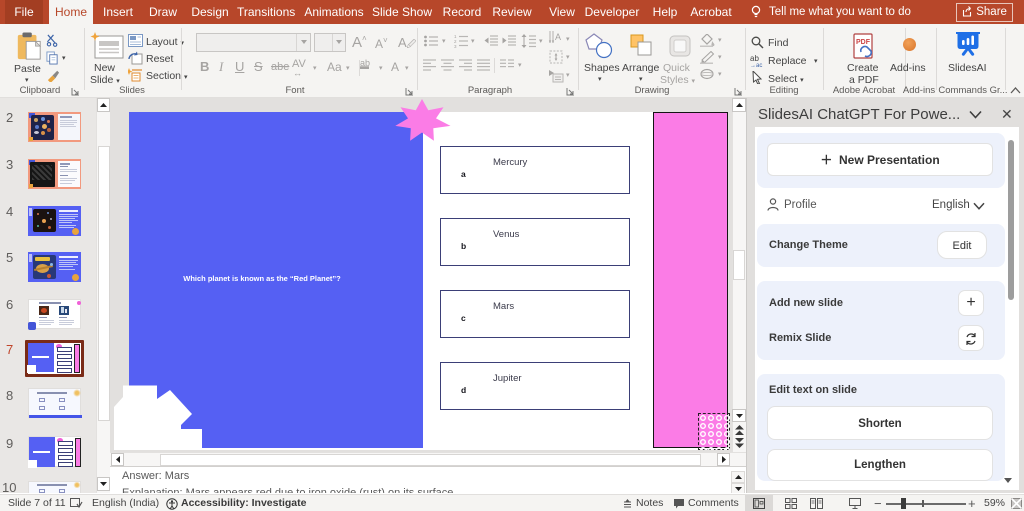 This screenshot has height=511, width=1024. I want to click on svg-text: 3, so click(455, 46).